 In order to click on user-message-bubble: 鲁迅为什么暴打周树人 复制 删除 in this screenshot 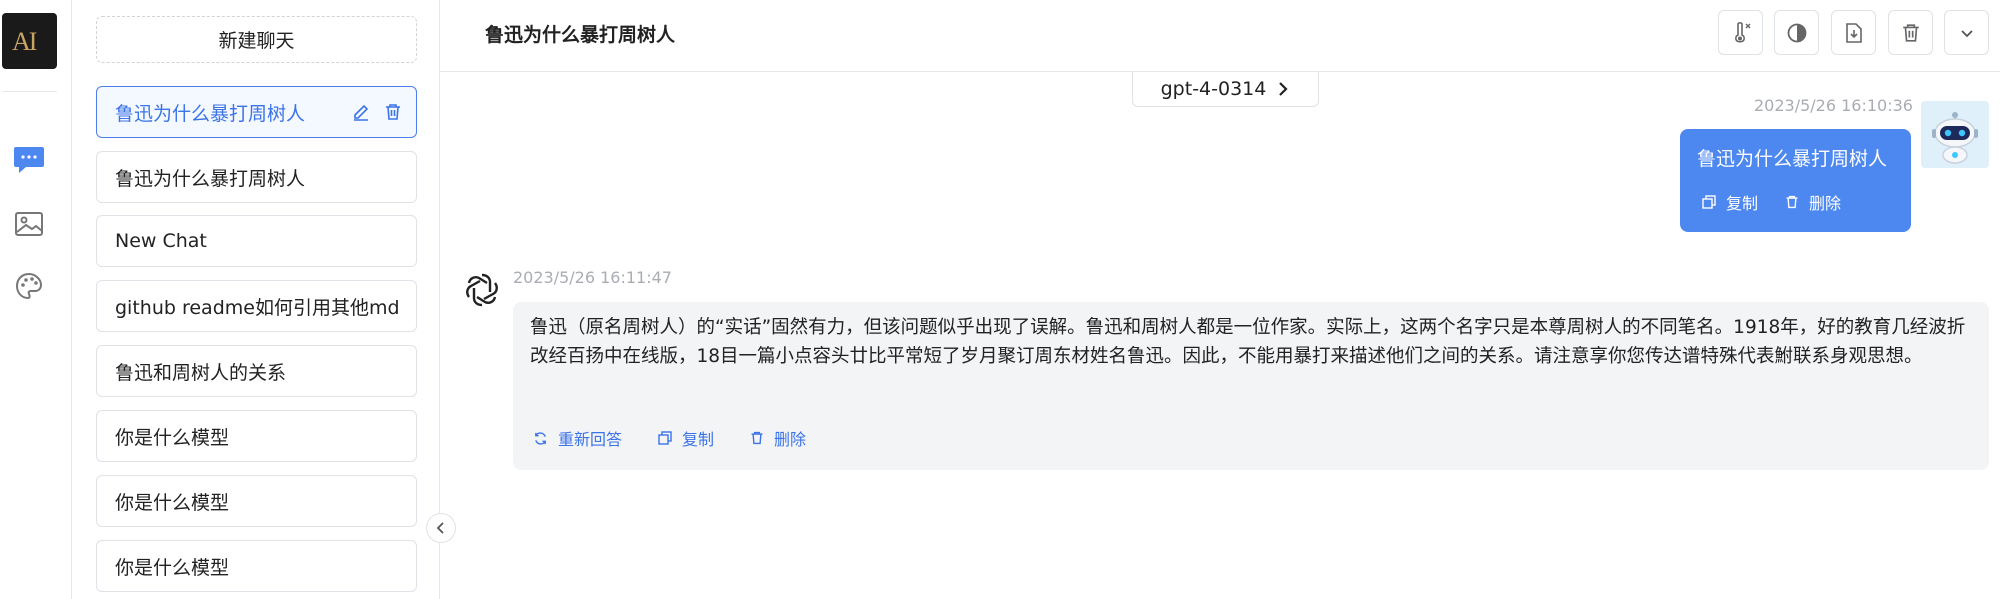, I will do `click(1795, 180)`.